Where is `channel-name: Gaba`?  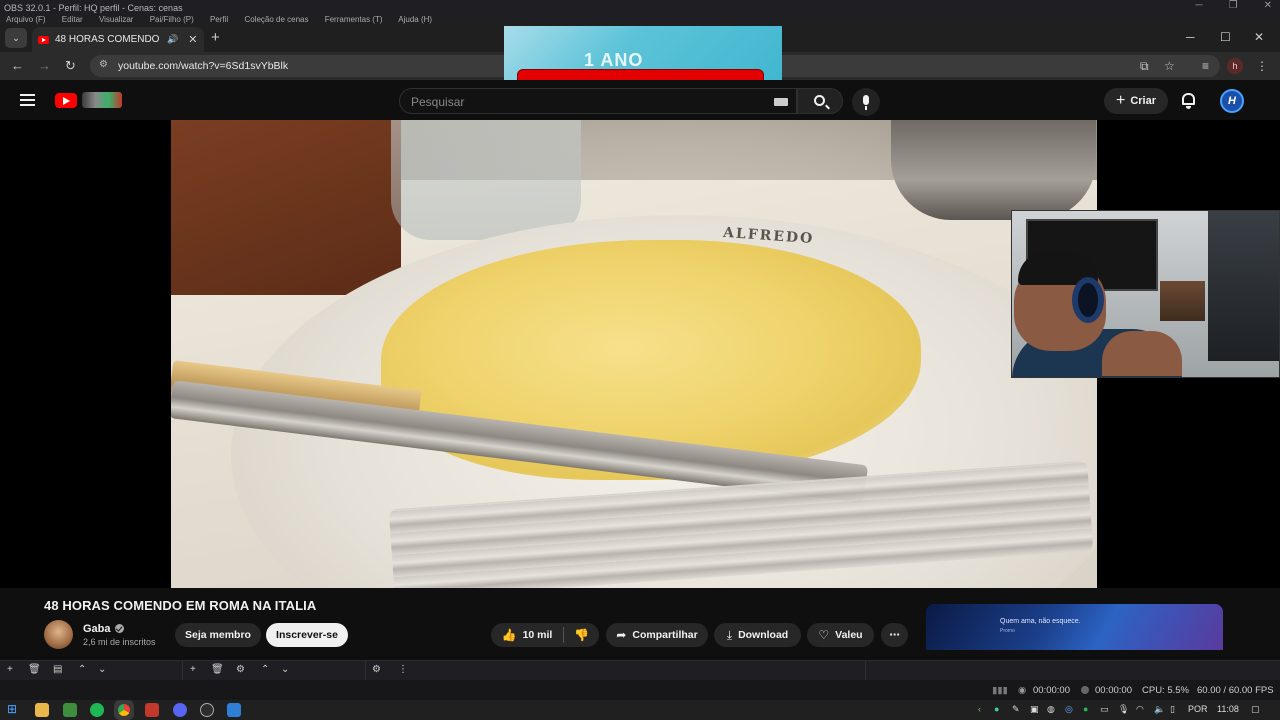 channel-name: Gaba is located at coordinates (103, 629).